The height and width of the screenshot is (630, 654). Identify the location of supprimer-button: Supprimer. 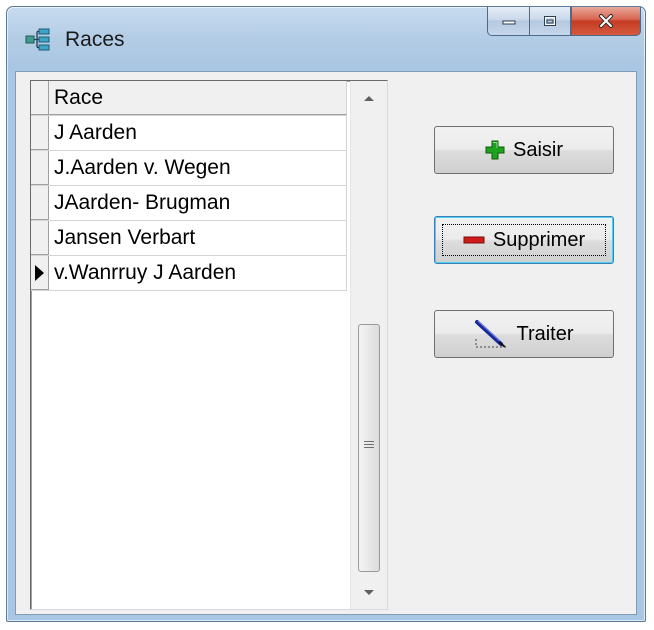
(524, 240).